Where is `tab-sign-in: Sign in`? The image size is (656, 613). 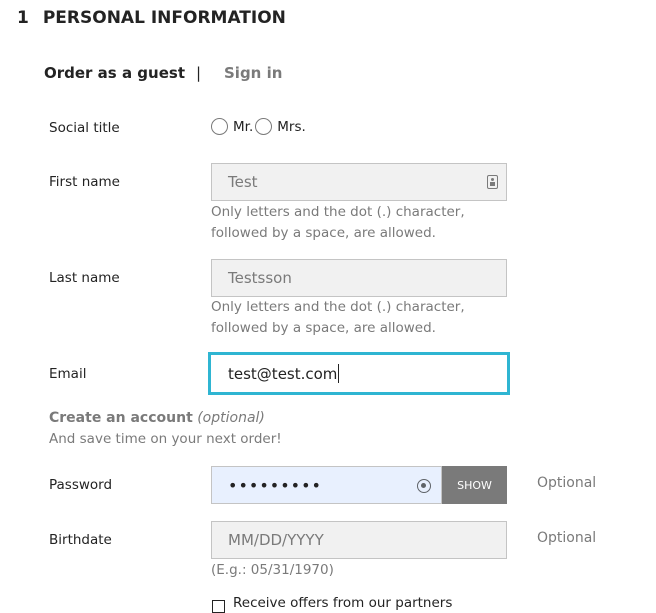
tab-sign-in: Sign in is located at coordinates (253, 73).